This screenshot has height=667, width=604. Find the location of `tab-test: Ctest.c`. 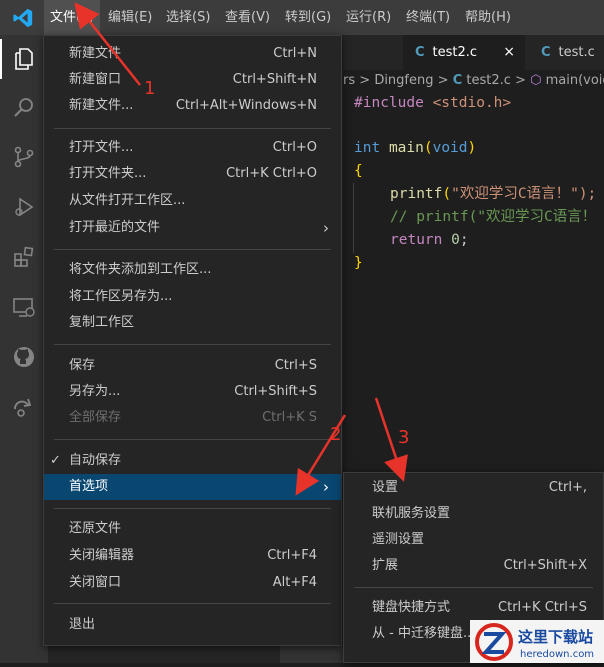

tab-test: Ctest.c is located at coordinates (566, 52).